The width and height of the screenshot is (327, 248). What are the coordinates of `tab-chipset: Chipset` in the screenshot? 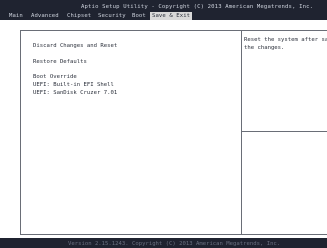 It's located at (79, 16).